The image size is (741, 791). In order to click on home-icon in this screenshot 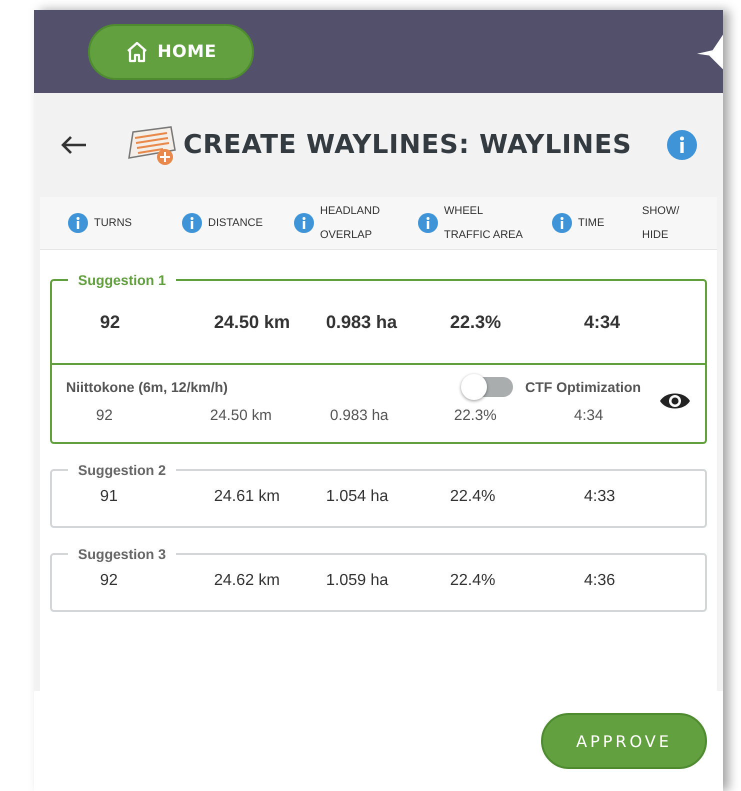, I will do `click(137, 52)`.